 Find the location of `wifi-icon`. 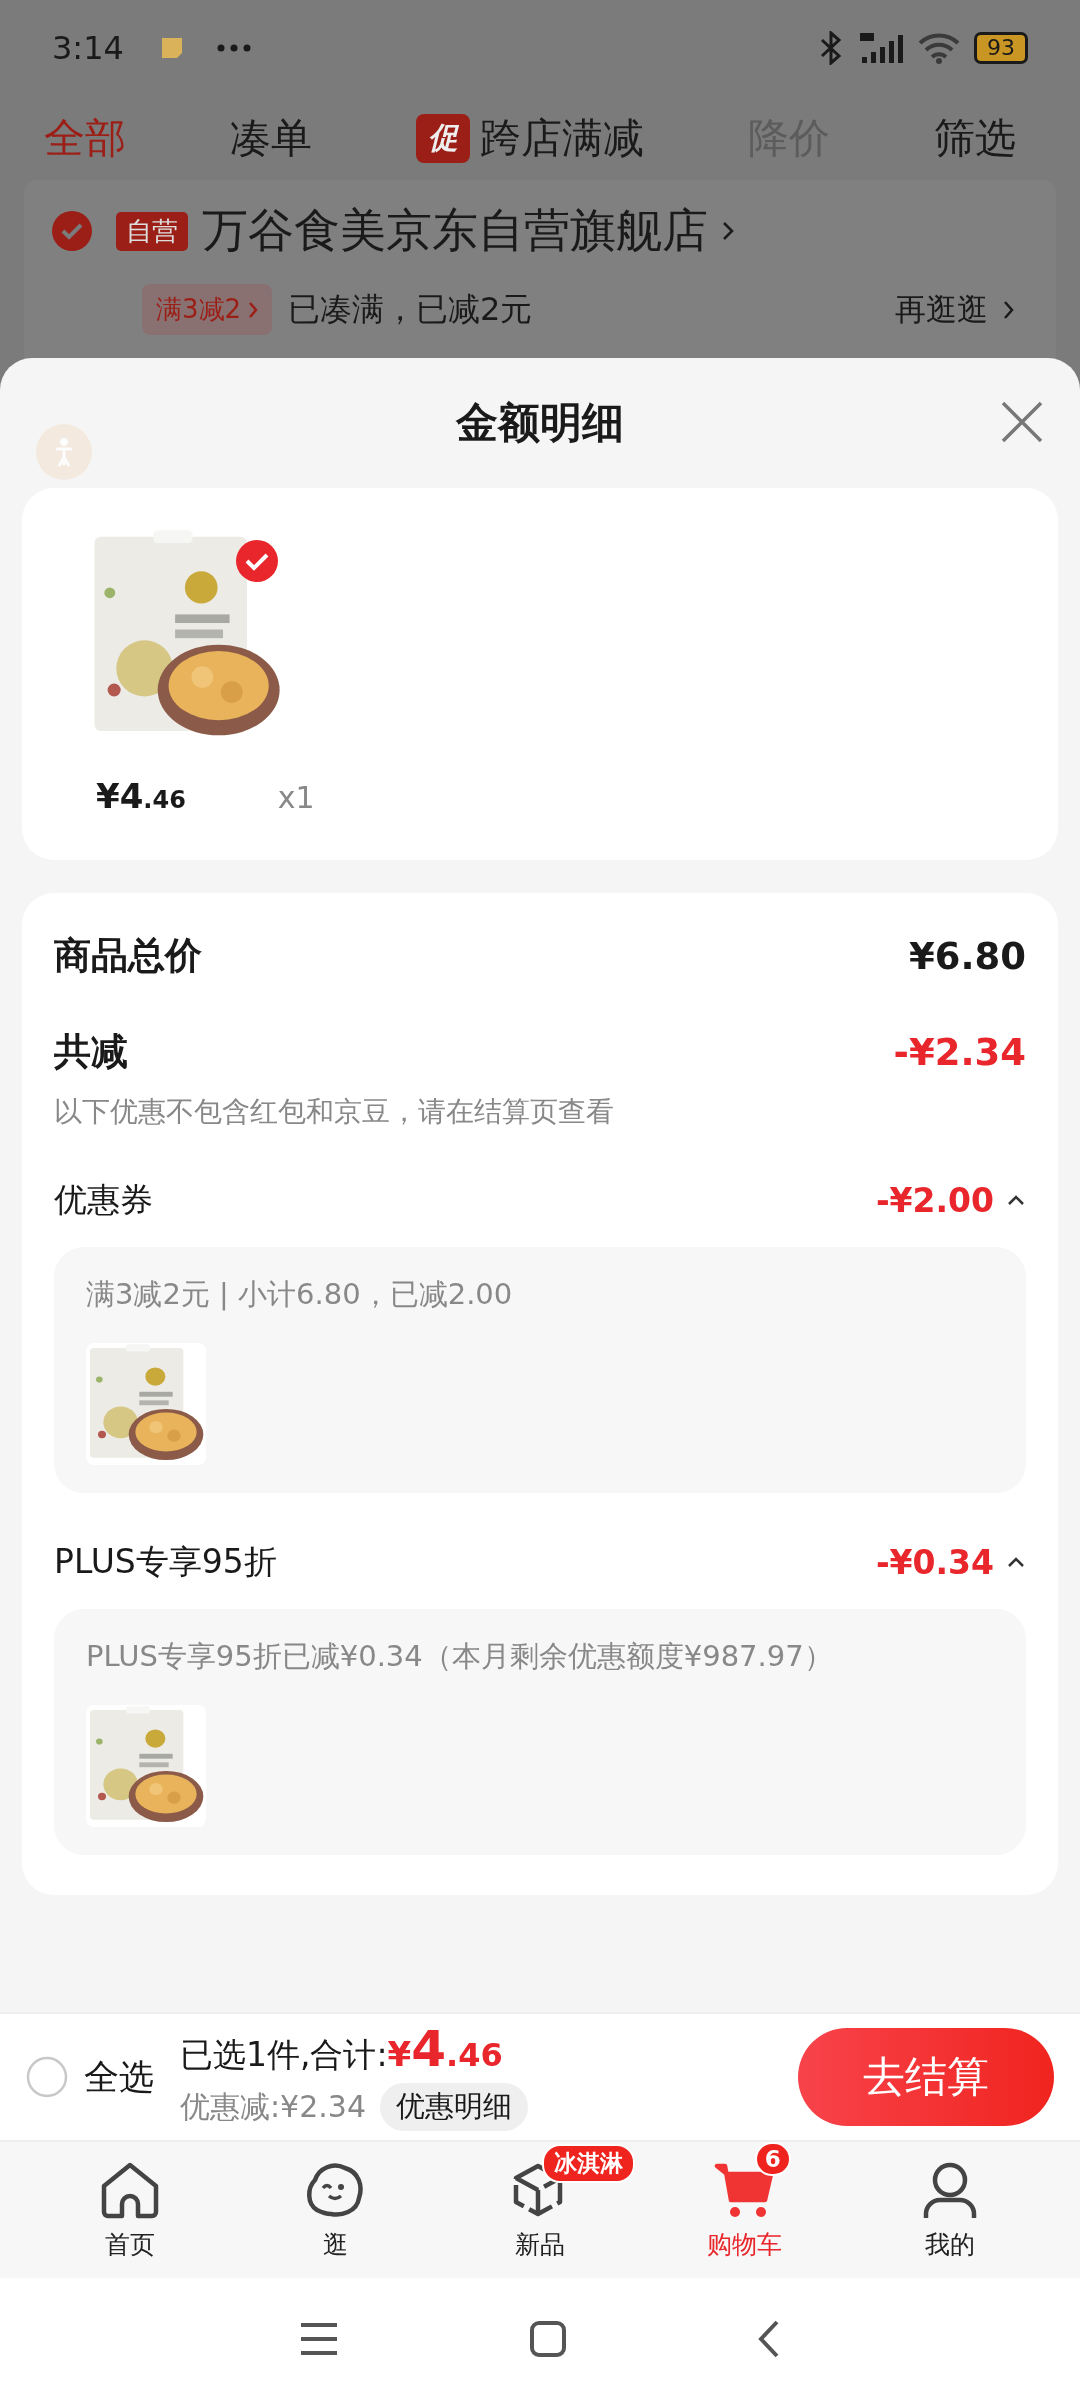

wifi-icon is located at coordinates (939, 48).